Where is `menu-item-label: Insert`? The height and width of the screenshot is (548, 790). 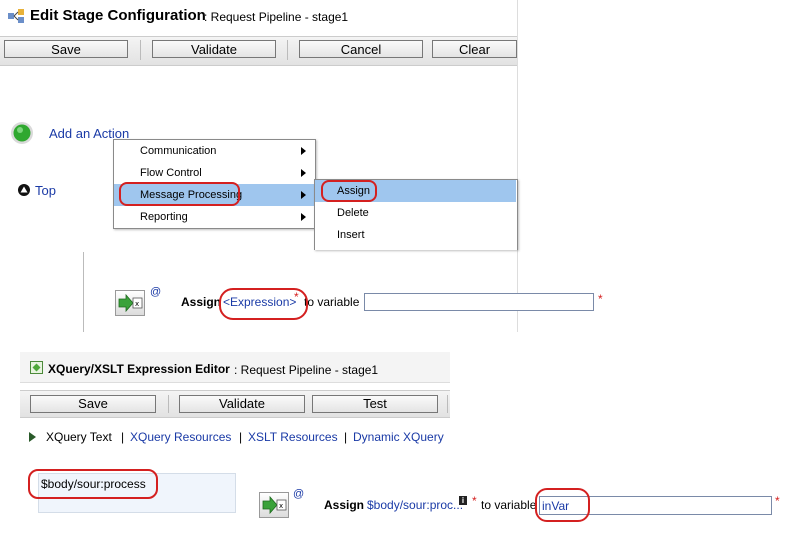 menu-item-label: Insert is located at coordinates (351, 235).